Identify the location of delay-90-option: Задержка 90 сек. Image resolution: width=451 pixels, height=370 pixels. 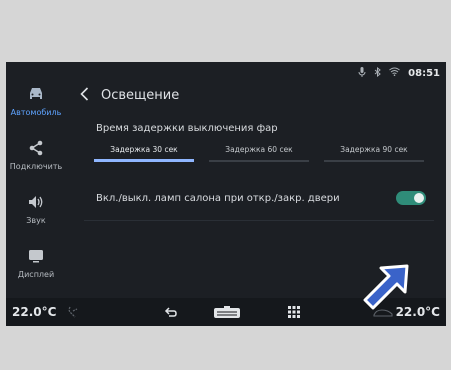
(374, 152).